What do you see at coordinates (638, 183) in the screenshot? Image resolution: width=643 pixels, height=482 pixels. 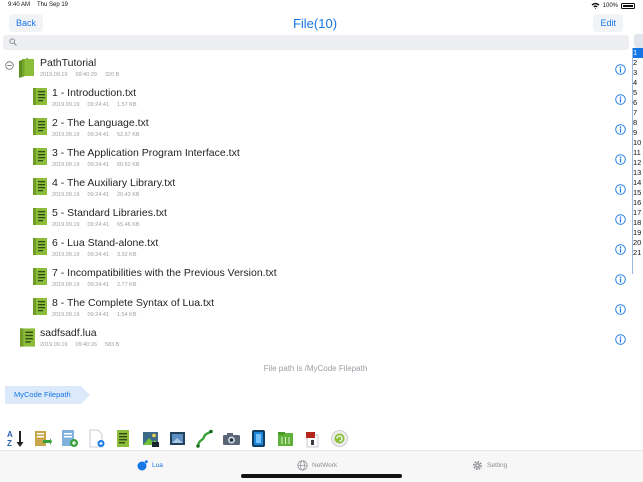 I see `index-number: 14` at bounding box center [638, 183].